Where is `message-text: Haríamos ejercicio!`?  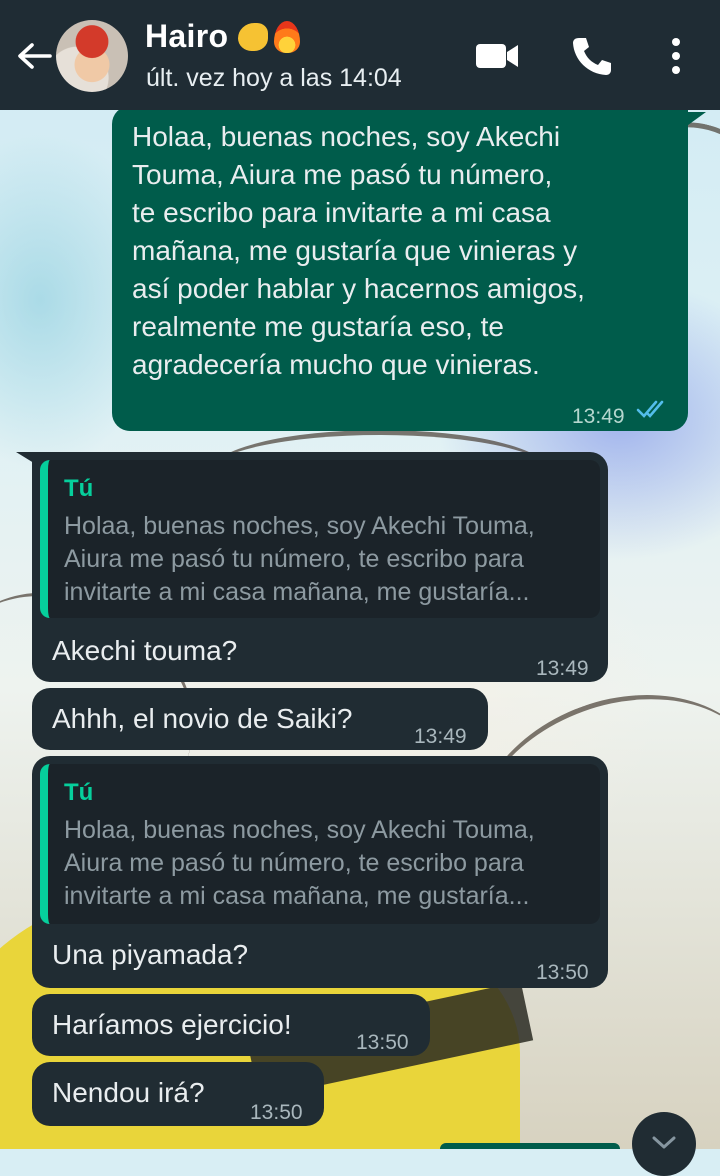 message-text: Haríamos ejercicio! is located at coordinates (172, 1024).